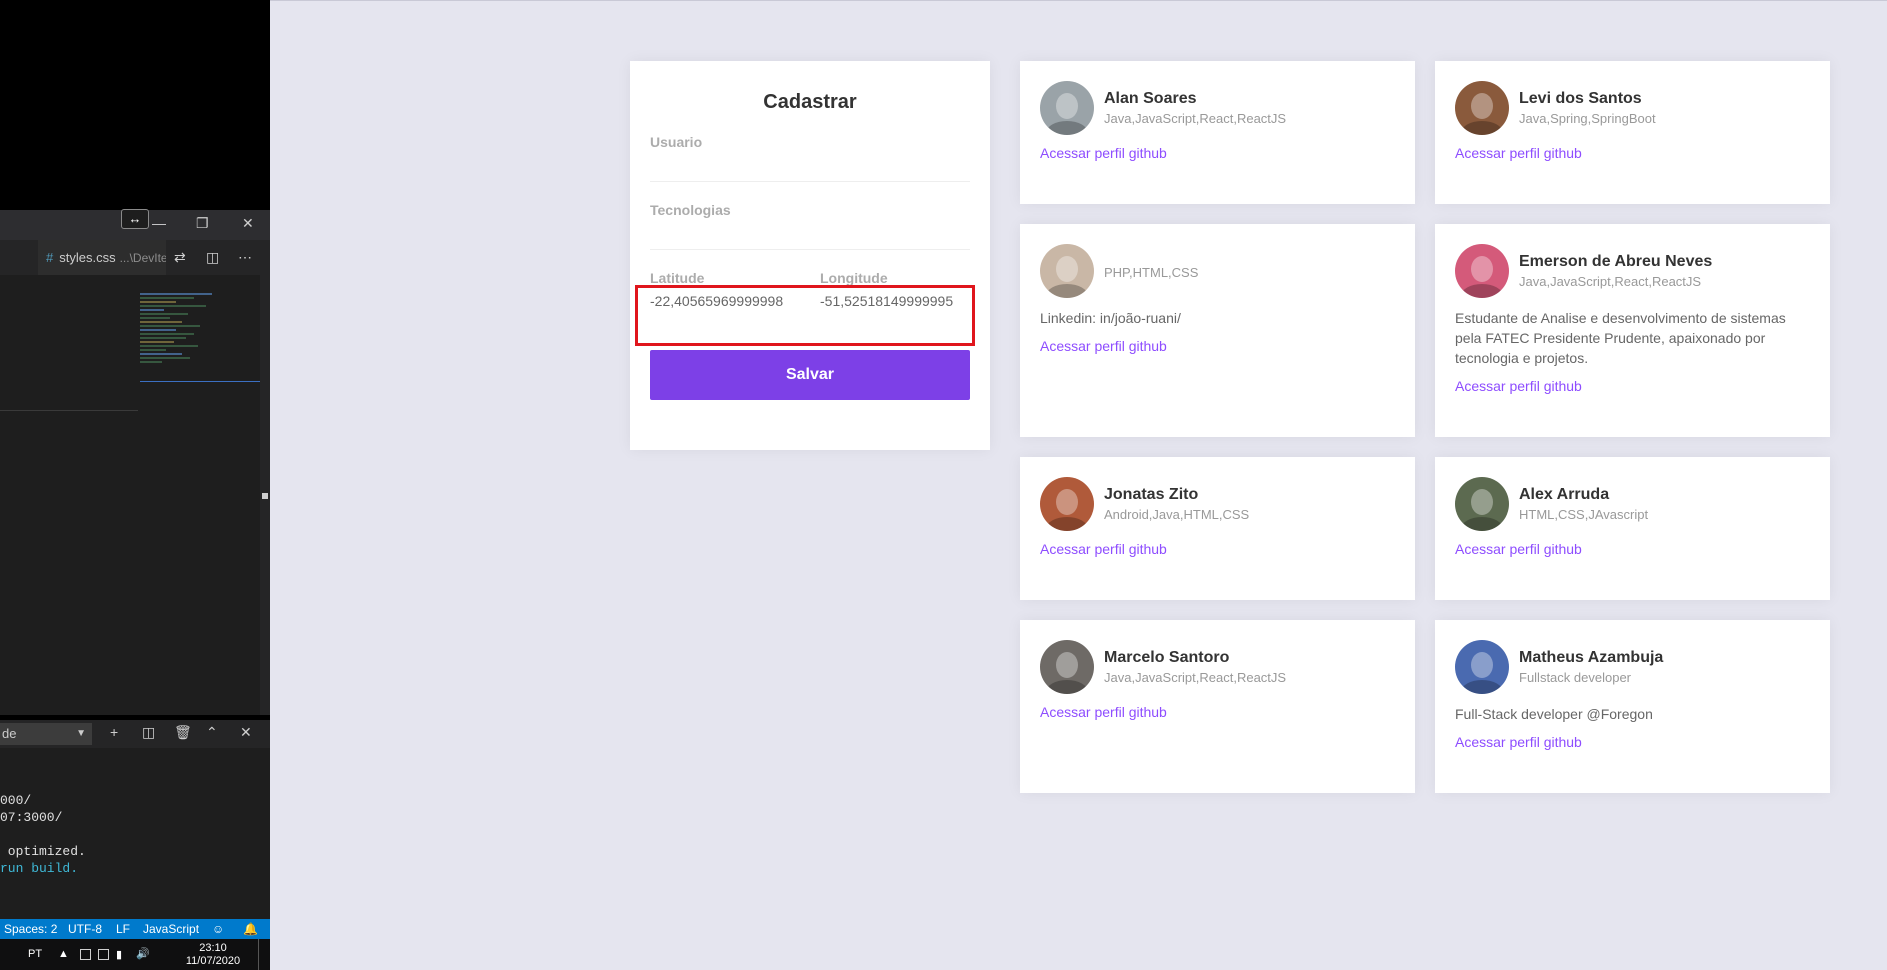  I want to click on dev-info: Matheus Azambuja Fullstack developer, so click(1591, 667).